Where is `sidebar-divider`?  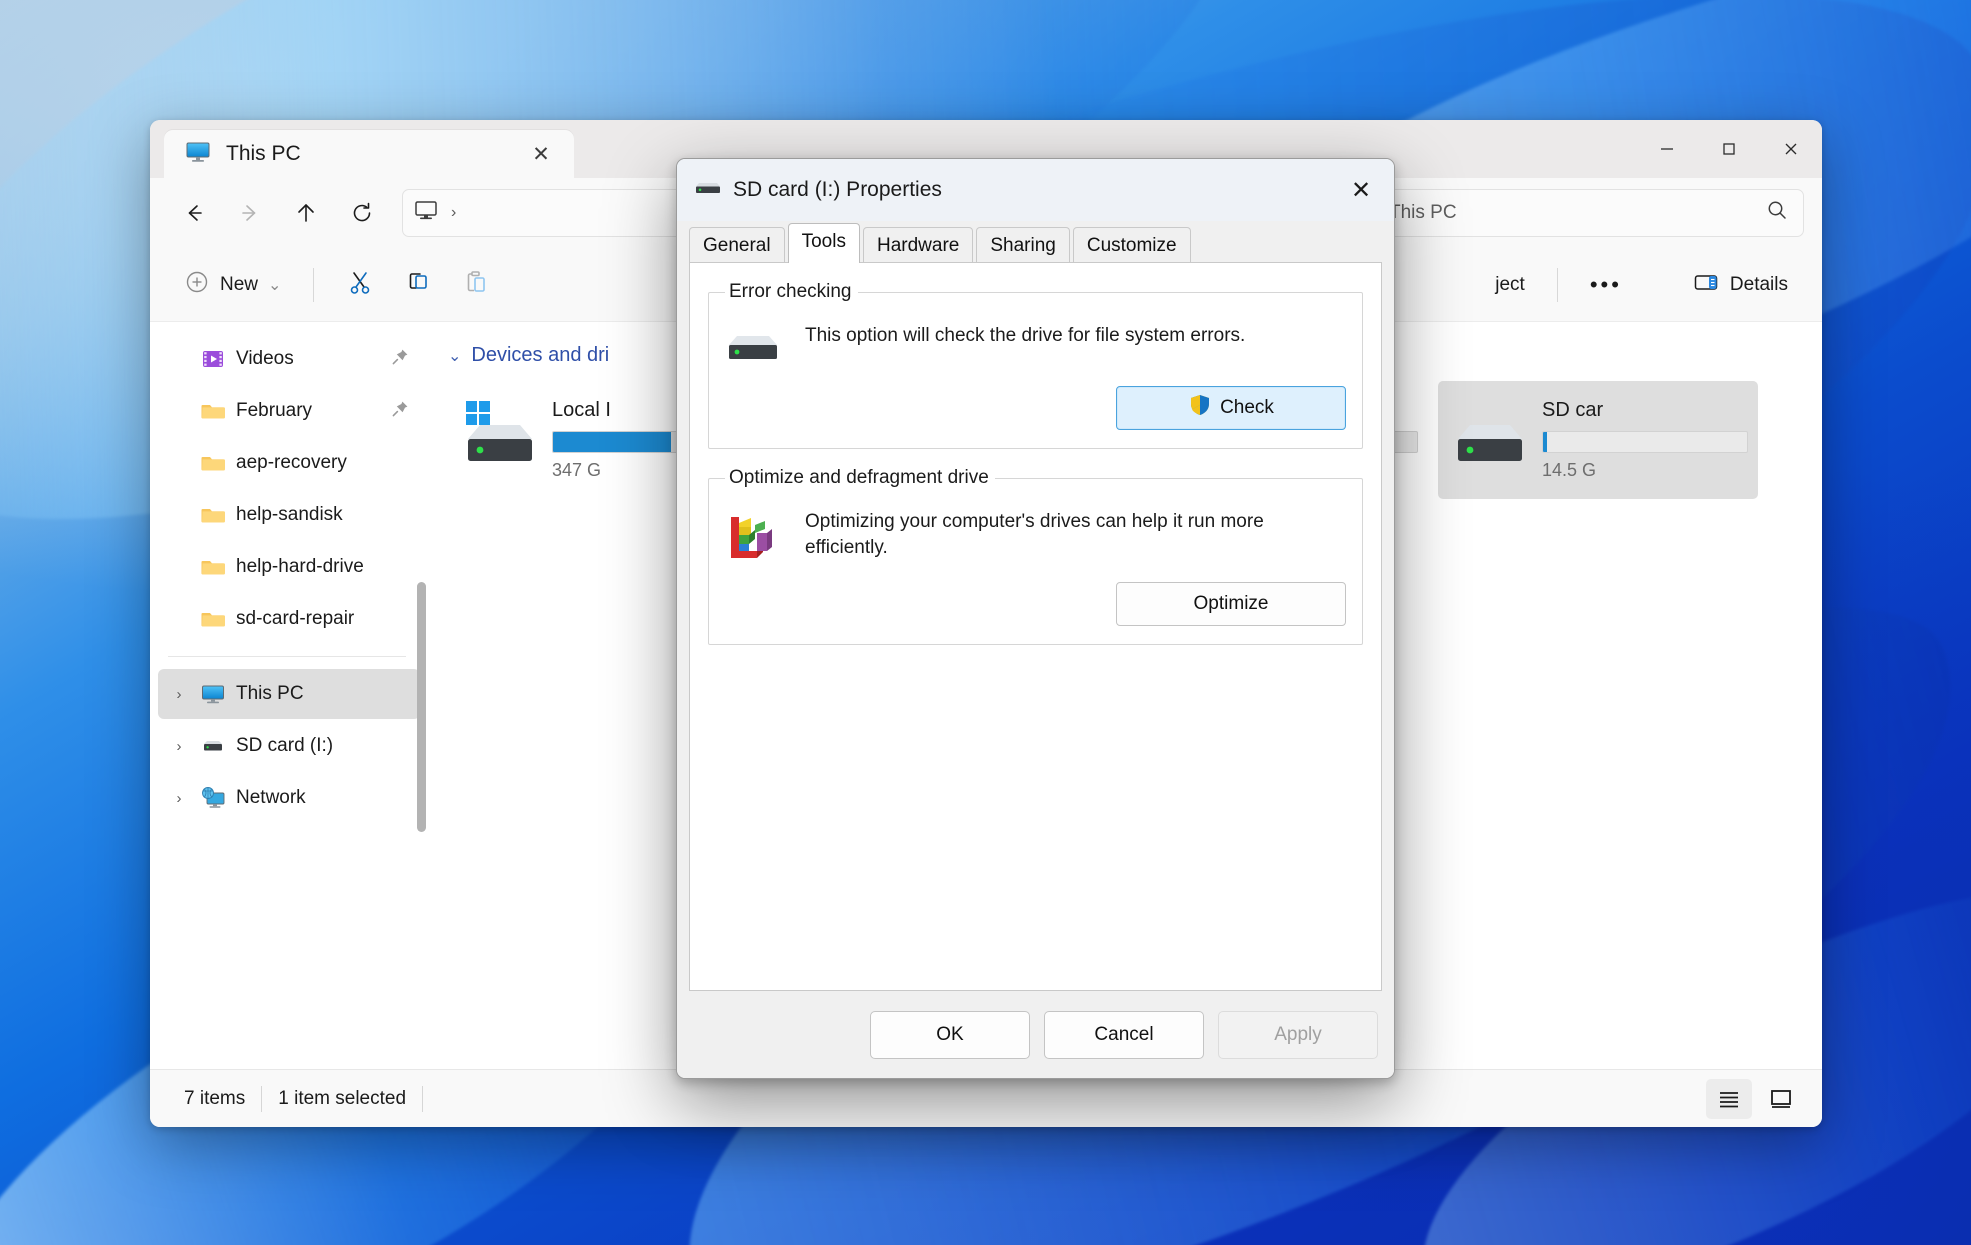
sidebar-divider is located at coordinates (287, 656).